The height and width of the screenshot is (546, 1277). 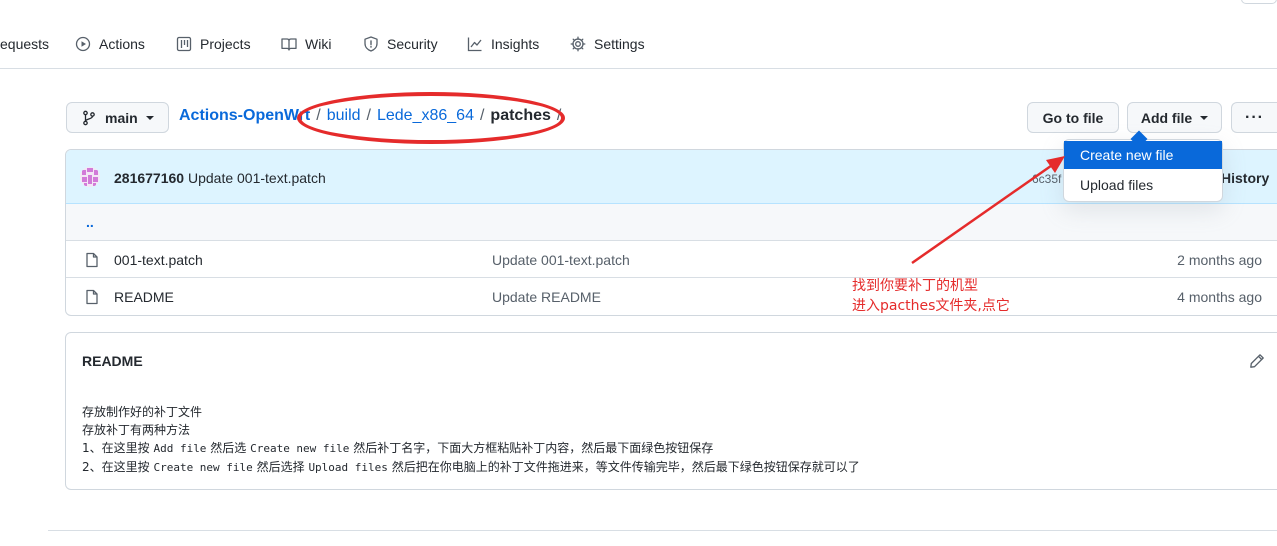 I want to click on file-age: 4 months ago, so click(x=1219, y=297).